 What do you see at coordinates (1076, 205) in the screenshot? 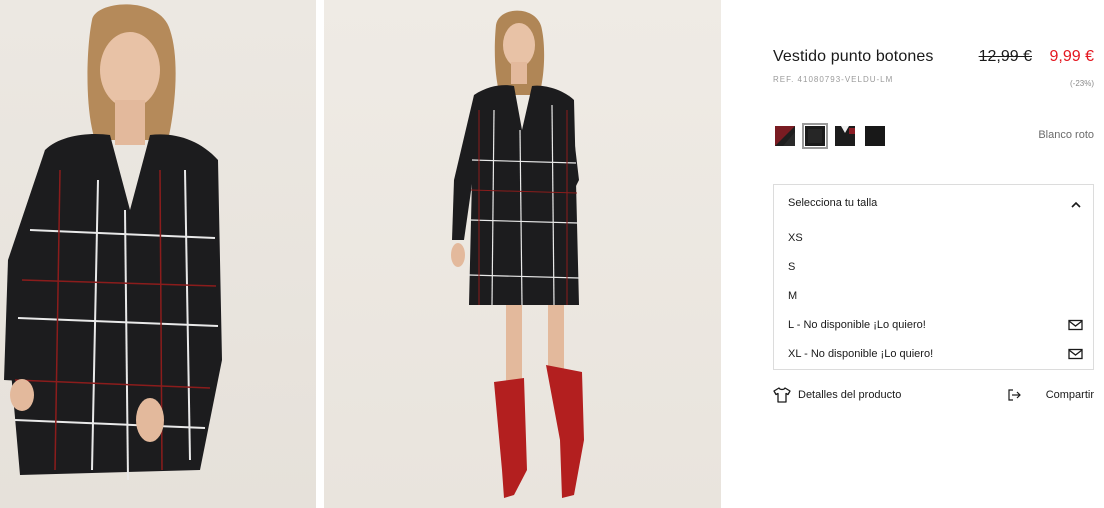
I see `chevron-up-icon` at bounding box center [1076, 205].